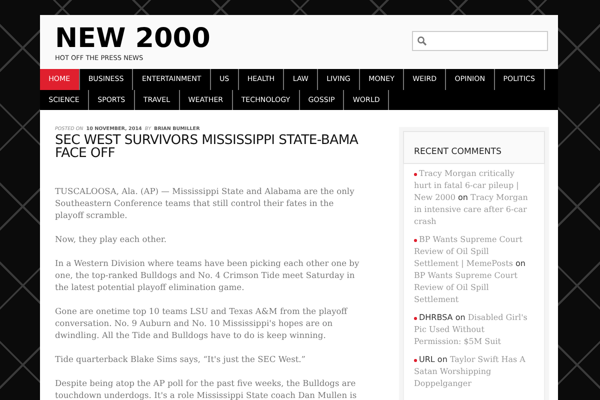  I want to click on post-title: SEC WEST SURVIVORS MISSISSIPPI STATE-BAMA FACE OFF, so click(207, 147).